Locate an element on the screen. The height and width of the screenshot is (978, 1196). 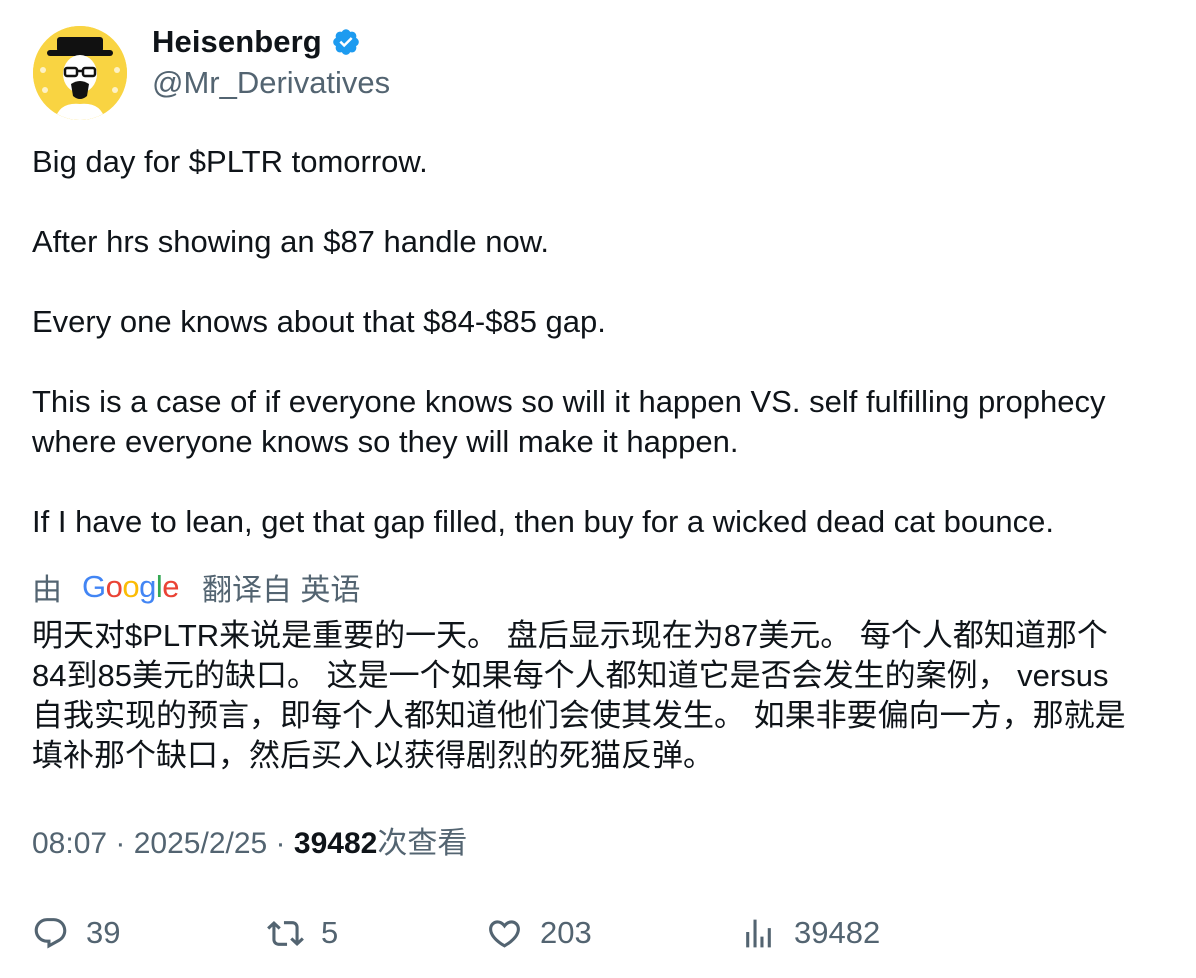
translation-line: 自我实现的预言，即每个人都知道他们会使其发生。 如果非要偏向一方，那就是 is located at coordinates (579, 715).